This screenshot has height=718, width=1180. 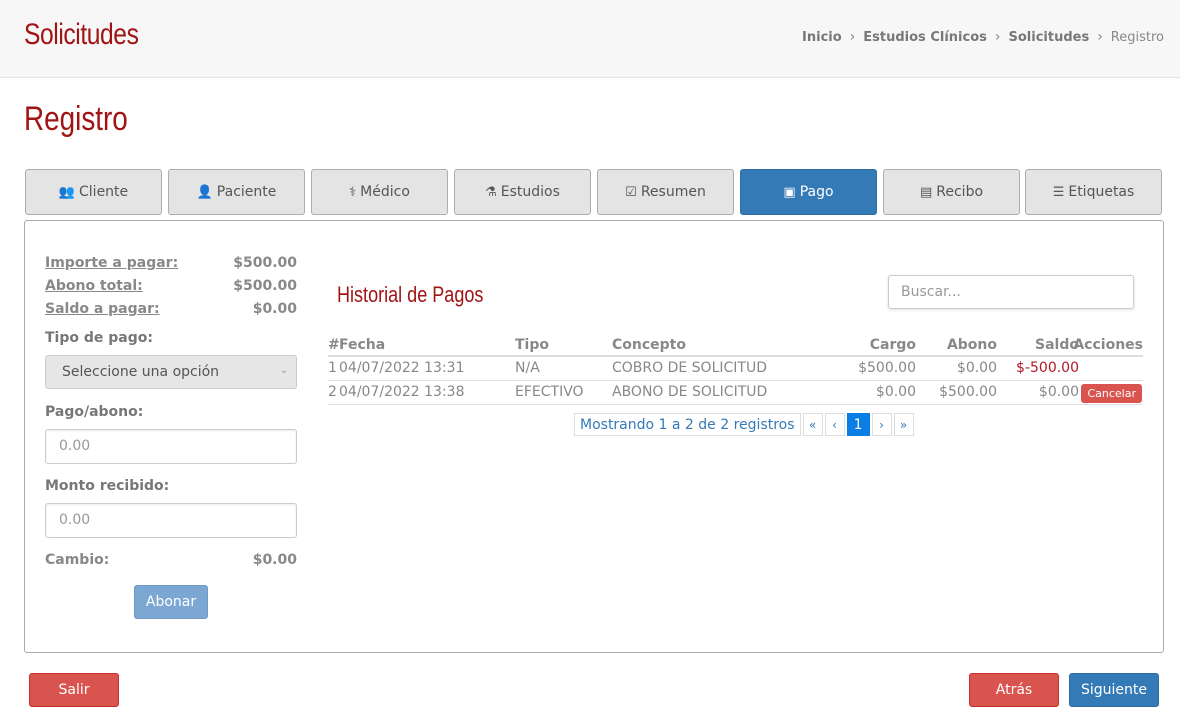 What do you see at coordinates (822, 37) in the screenshot?
I see `breadcrumb-inicio: Inicio` at bounding box center [822, 37].